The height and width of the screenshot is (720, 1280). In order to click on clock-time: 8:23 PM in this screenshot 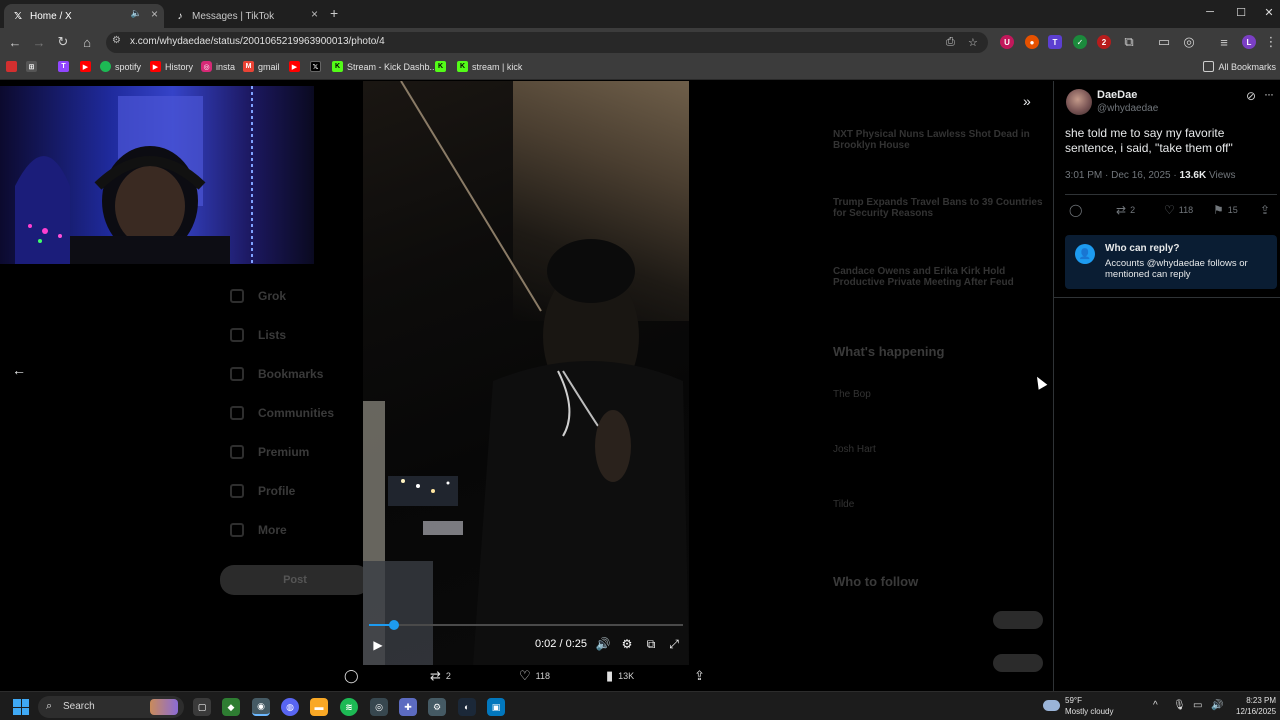, I will do `click(1256, 700)`.